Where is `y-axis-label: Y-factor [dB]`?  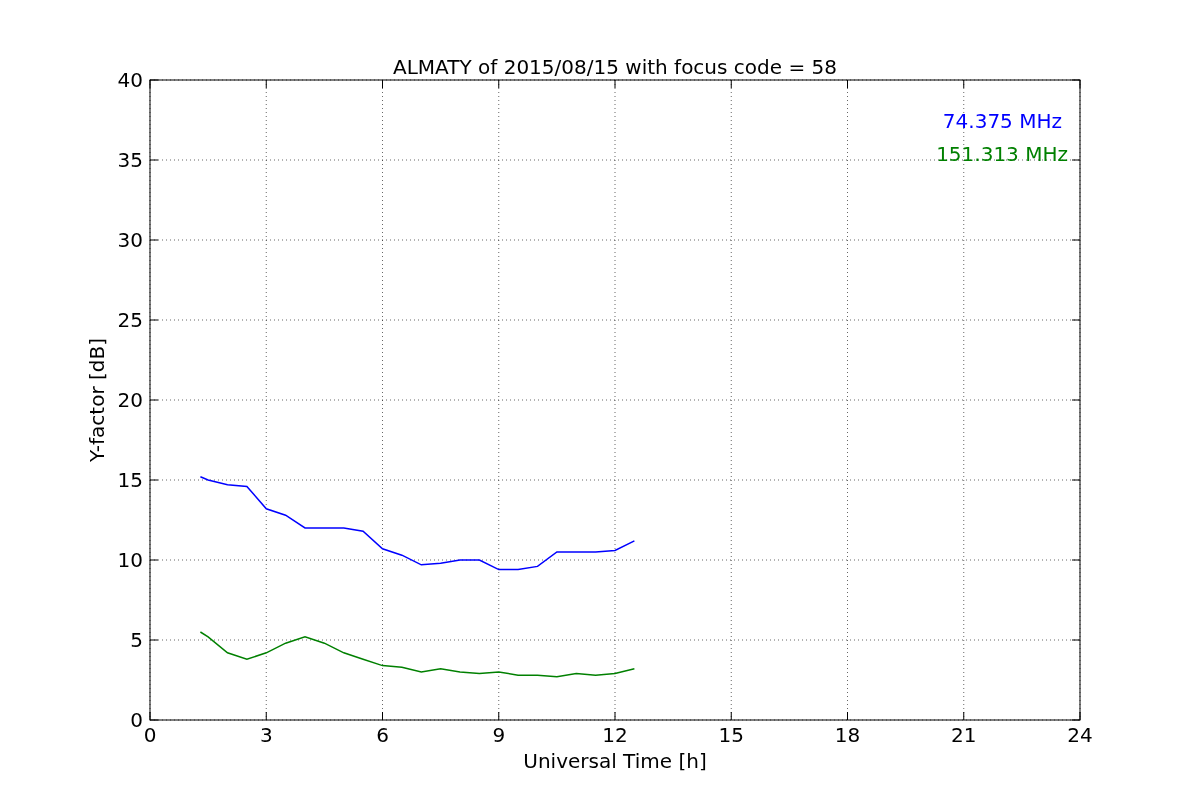
y-axis-label: Y-factor [dB] is located at coordinates (97, 400).